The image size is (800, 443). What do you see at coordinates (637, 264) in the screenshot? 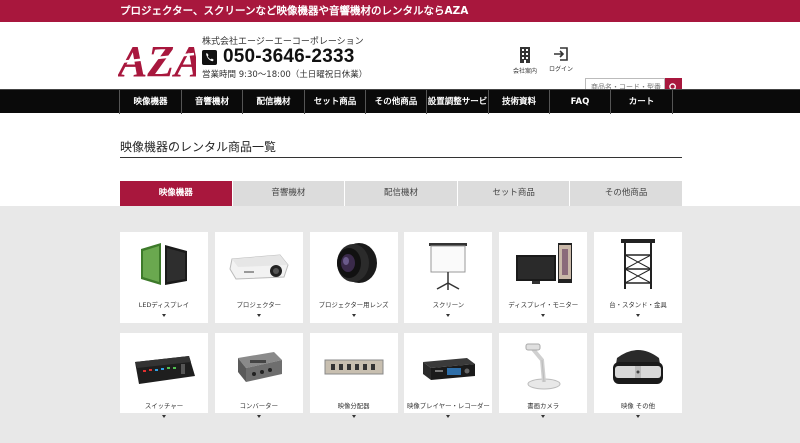
I see `stand-icon` at bounding box center [637, 264].